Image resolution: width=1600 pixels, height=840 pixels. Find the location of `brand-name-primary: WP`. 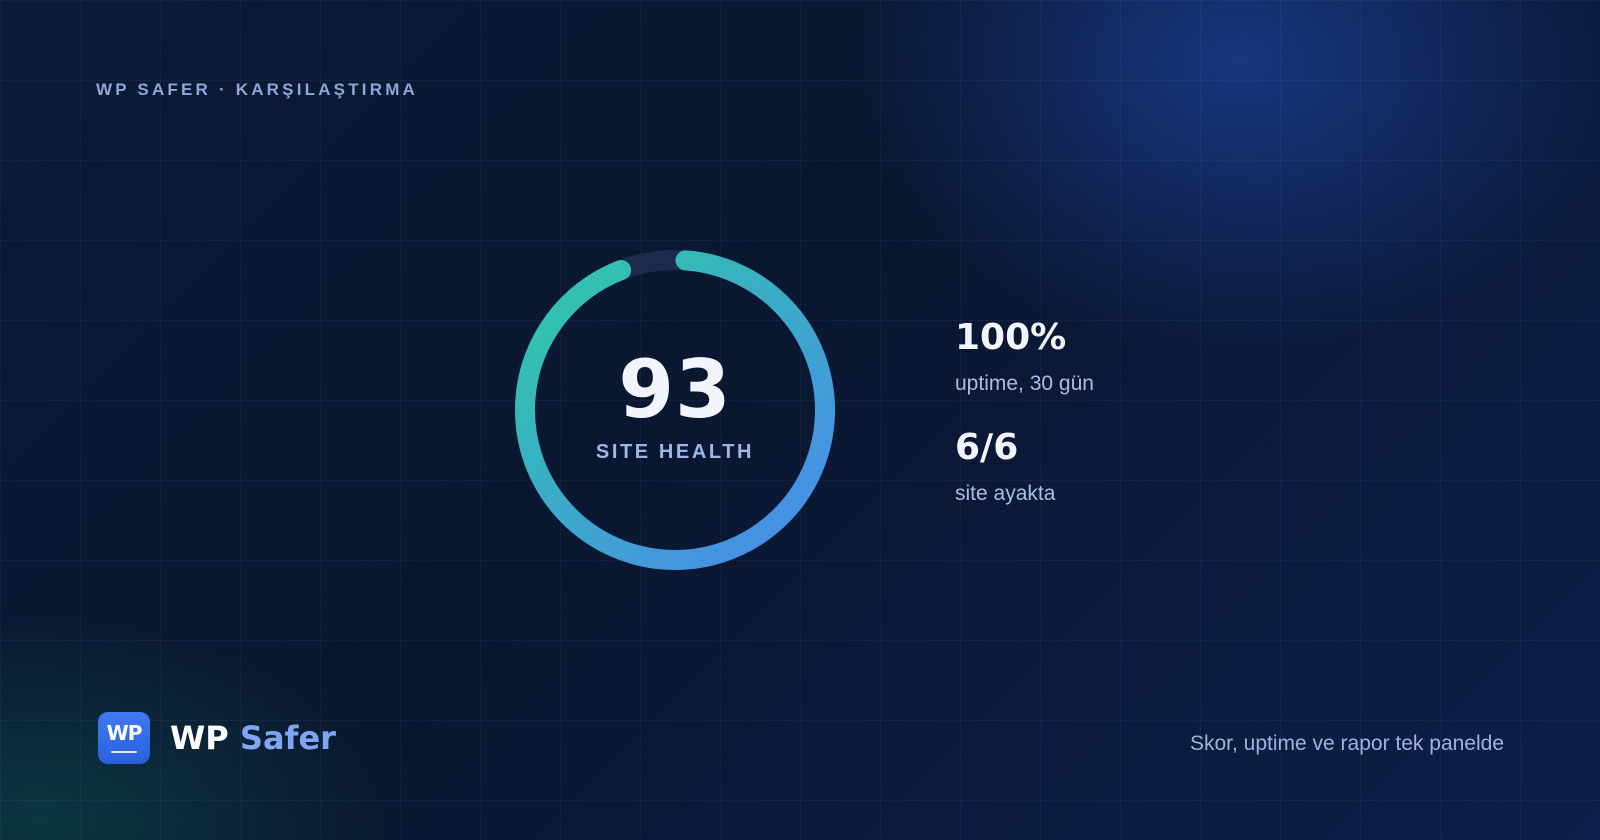

brand-name-primary: WP is located at coordinates (199, 738).